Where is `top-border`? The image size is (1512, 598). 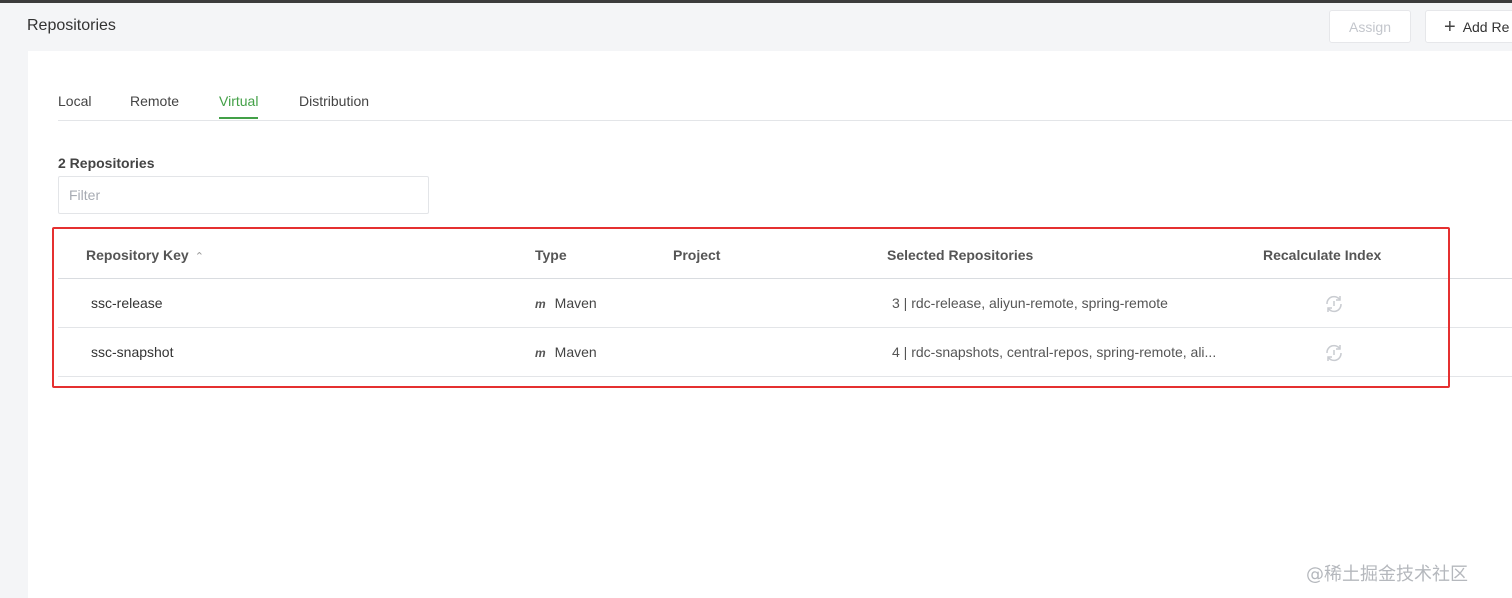 top-border is located at coordinates (756, 1).